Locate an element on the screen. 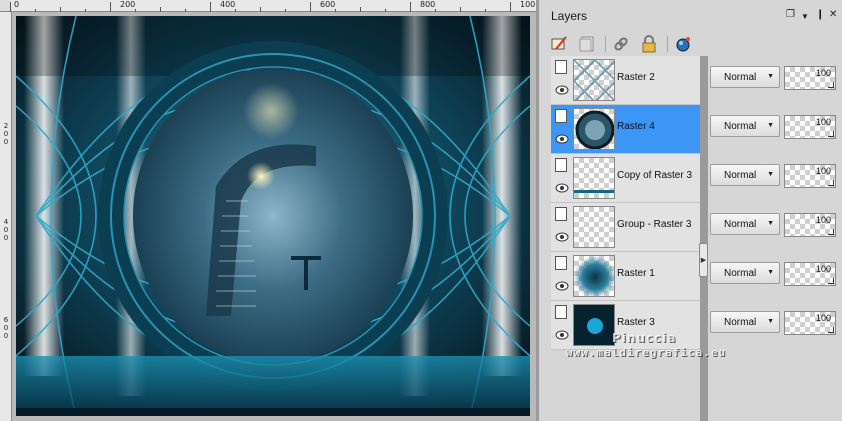 The image size is (842, 421). pin-icon: ❙ is located at coordinates (820, 15).